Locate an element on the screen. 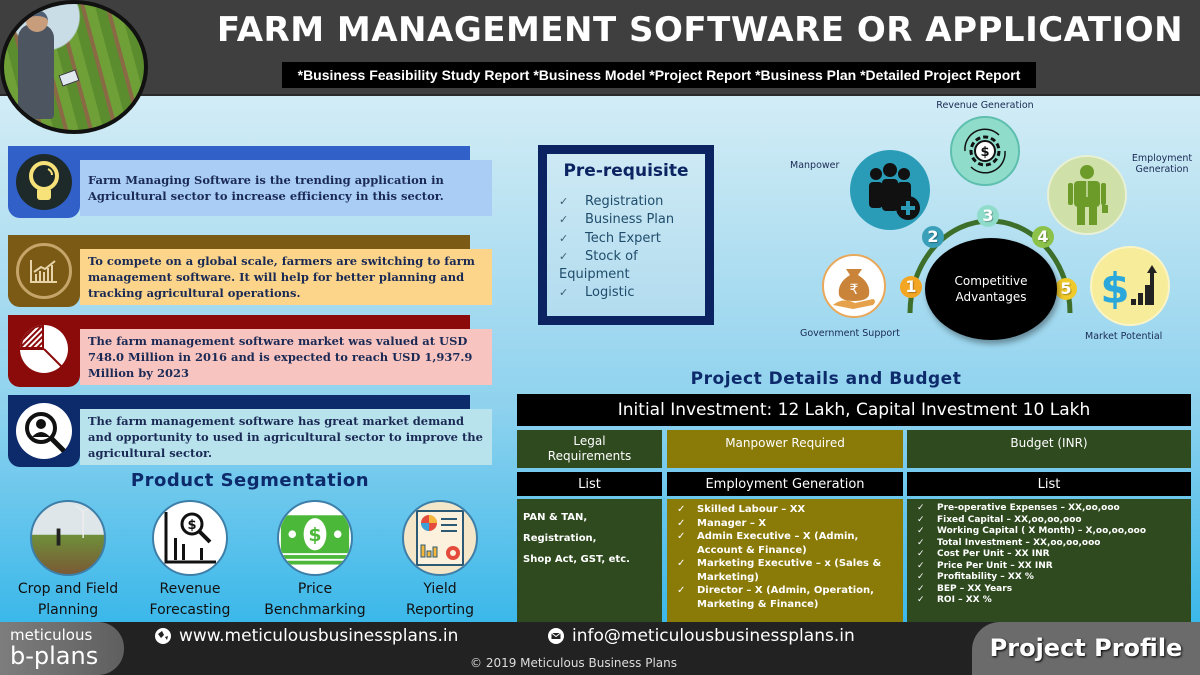 The height and width of the screenshot is (675, 1200). segment-label: Revenue Forecasting is located at coordinates (190, 599).